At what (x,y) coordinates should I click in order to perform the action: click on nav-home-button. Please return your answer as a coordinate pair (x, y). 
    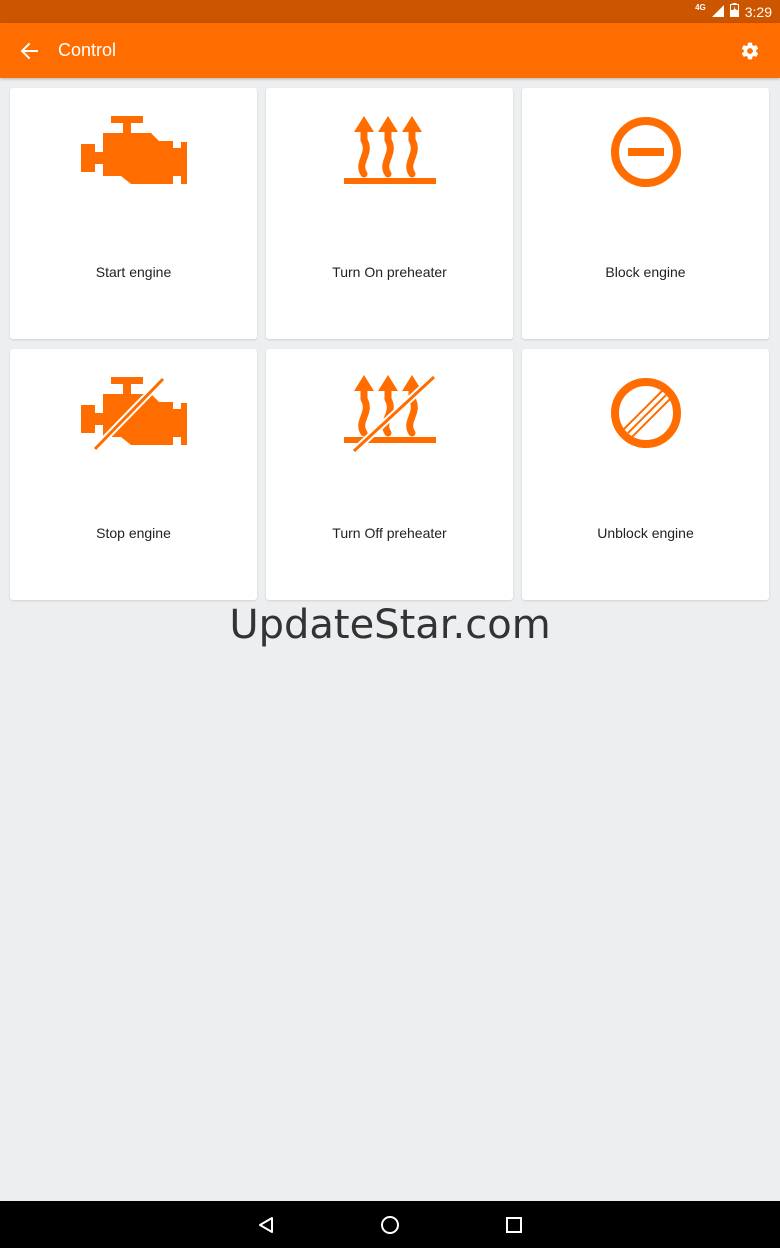
    Looking at the image, I should click on (390, 1225).